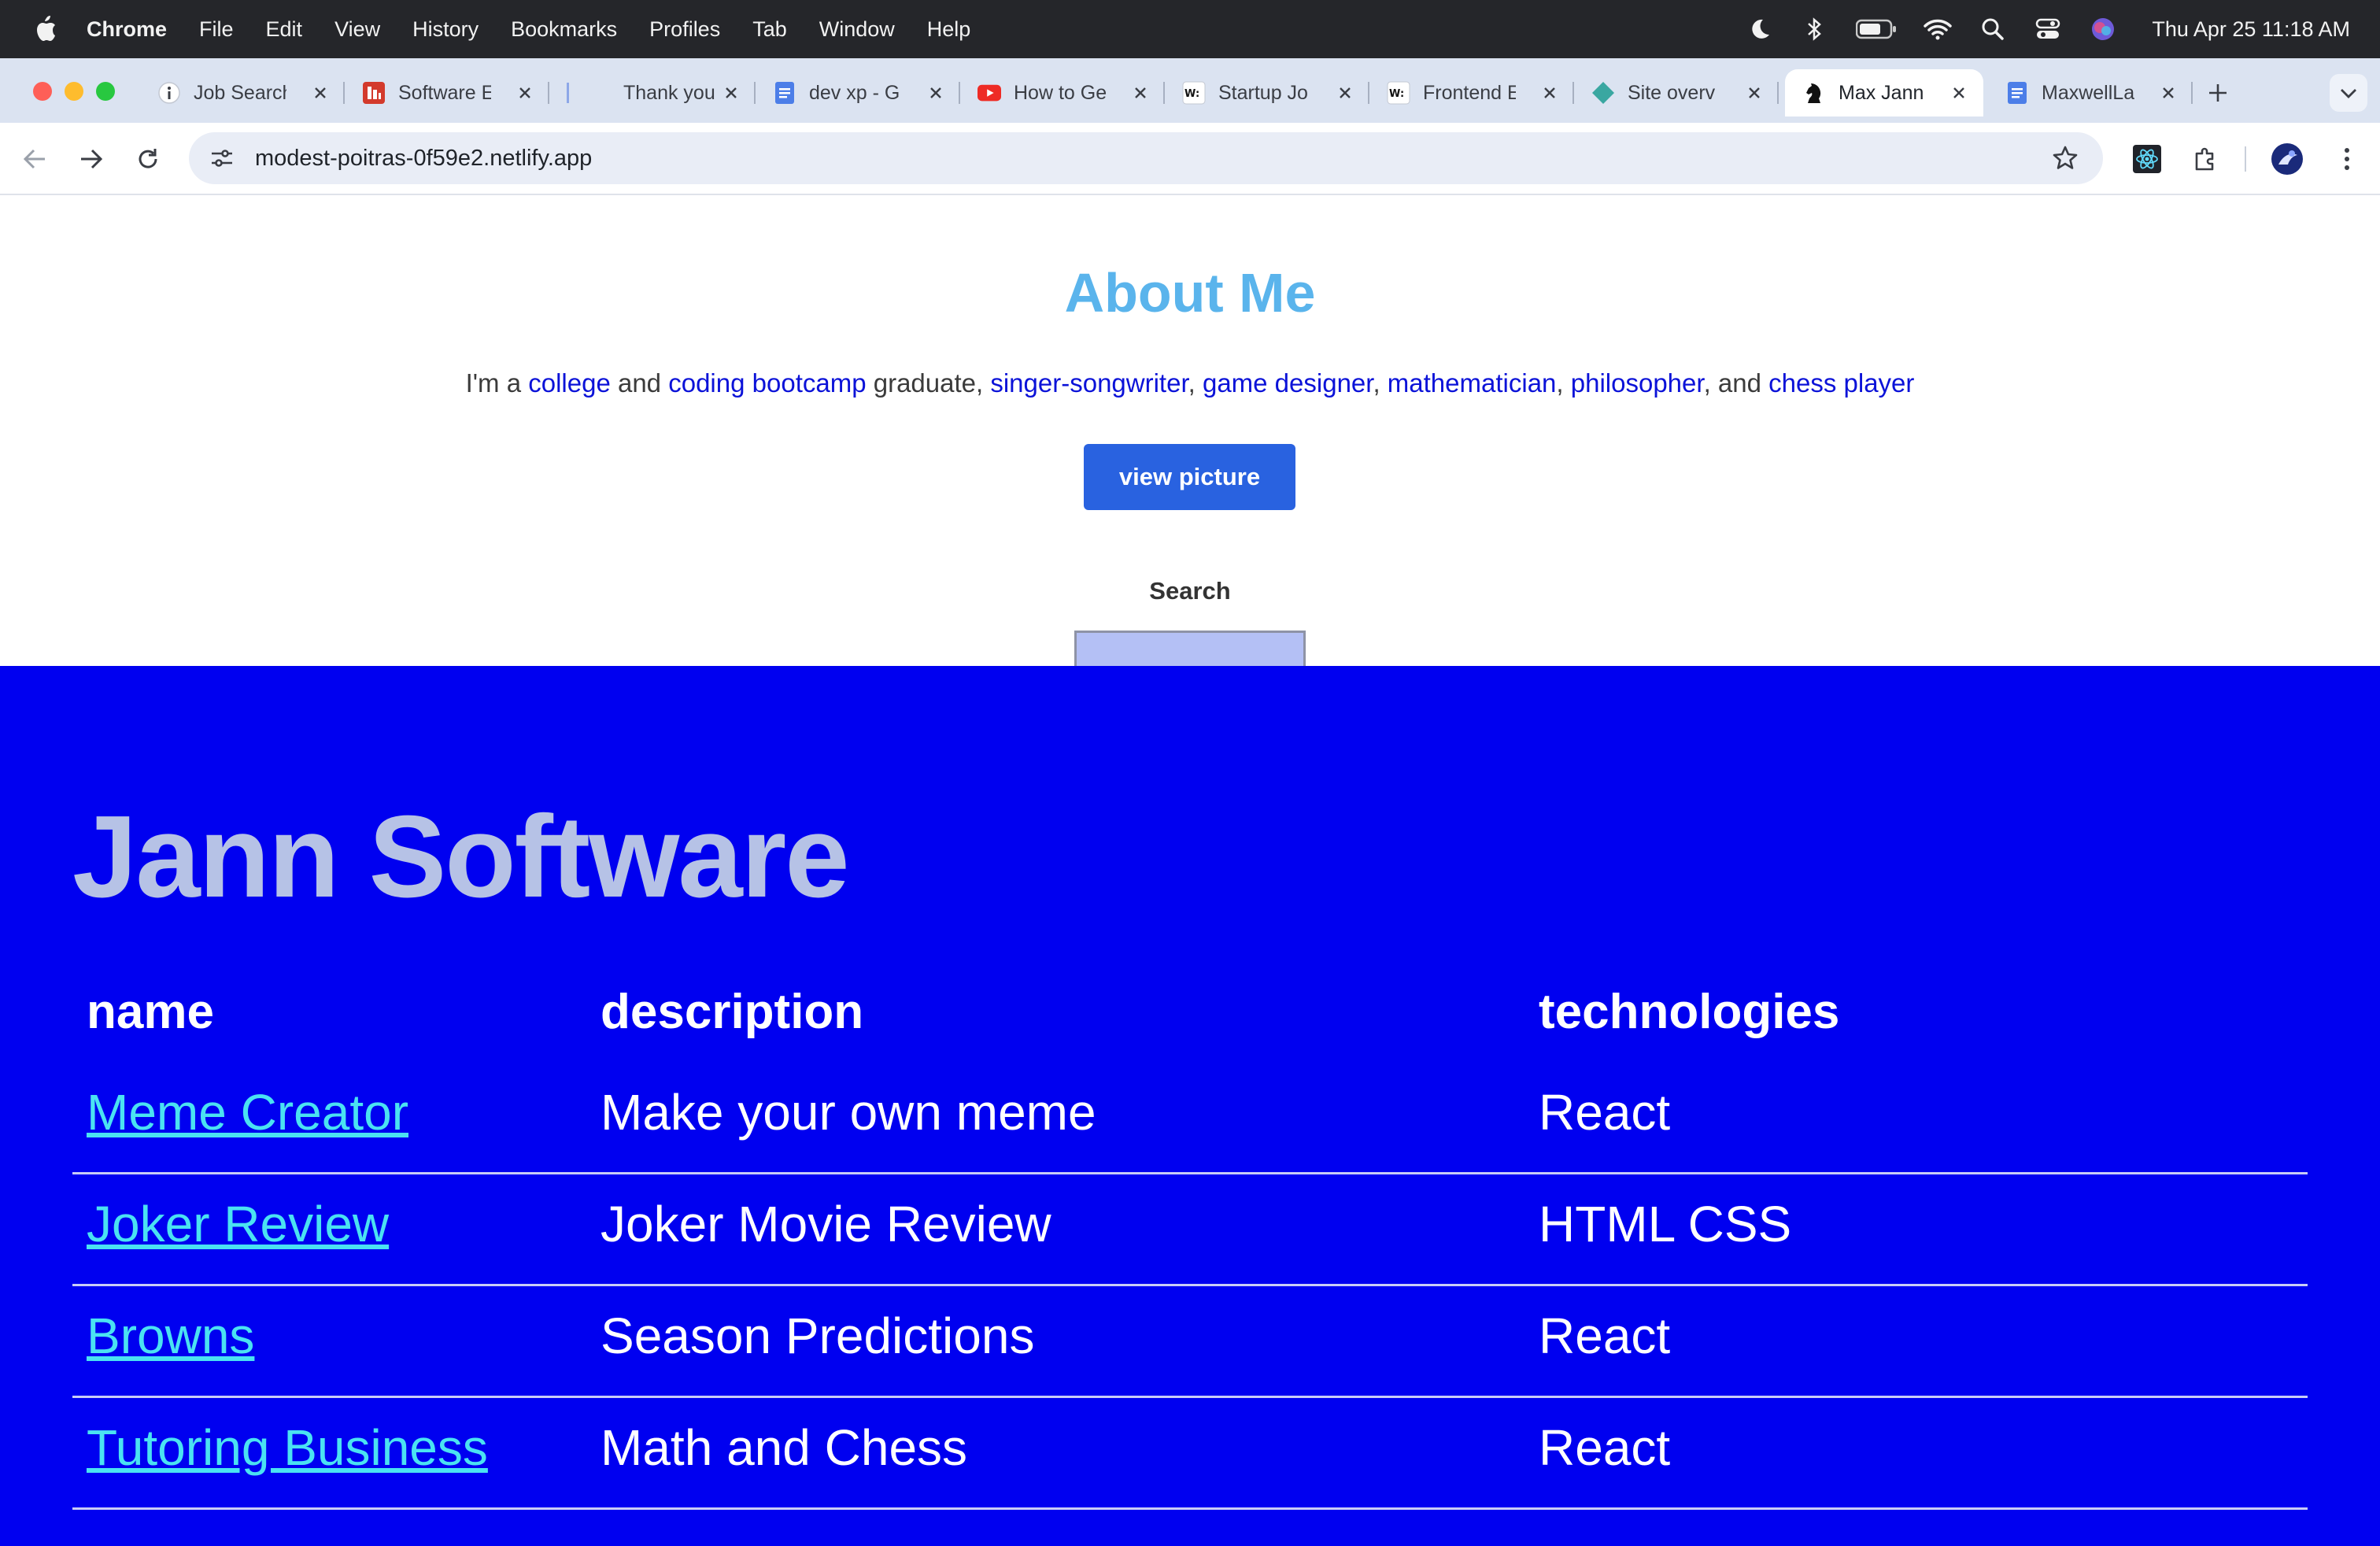 The height and width of the screenshot is (1546, 2380). Describe the element at coordinates (2245, 159) in the screenshot. I see `toolbar-separator` at that location.